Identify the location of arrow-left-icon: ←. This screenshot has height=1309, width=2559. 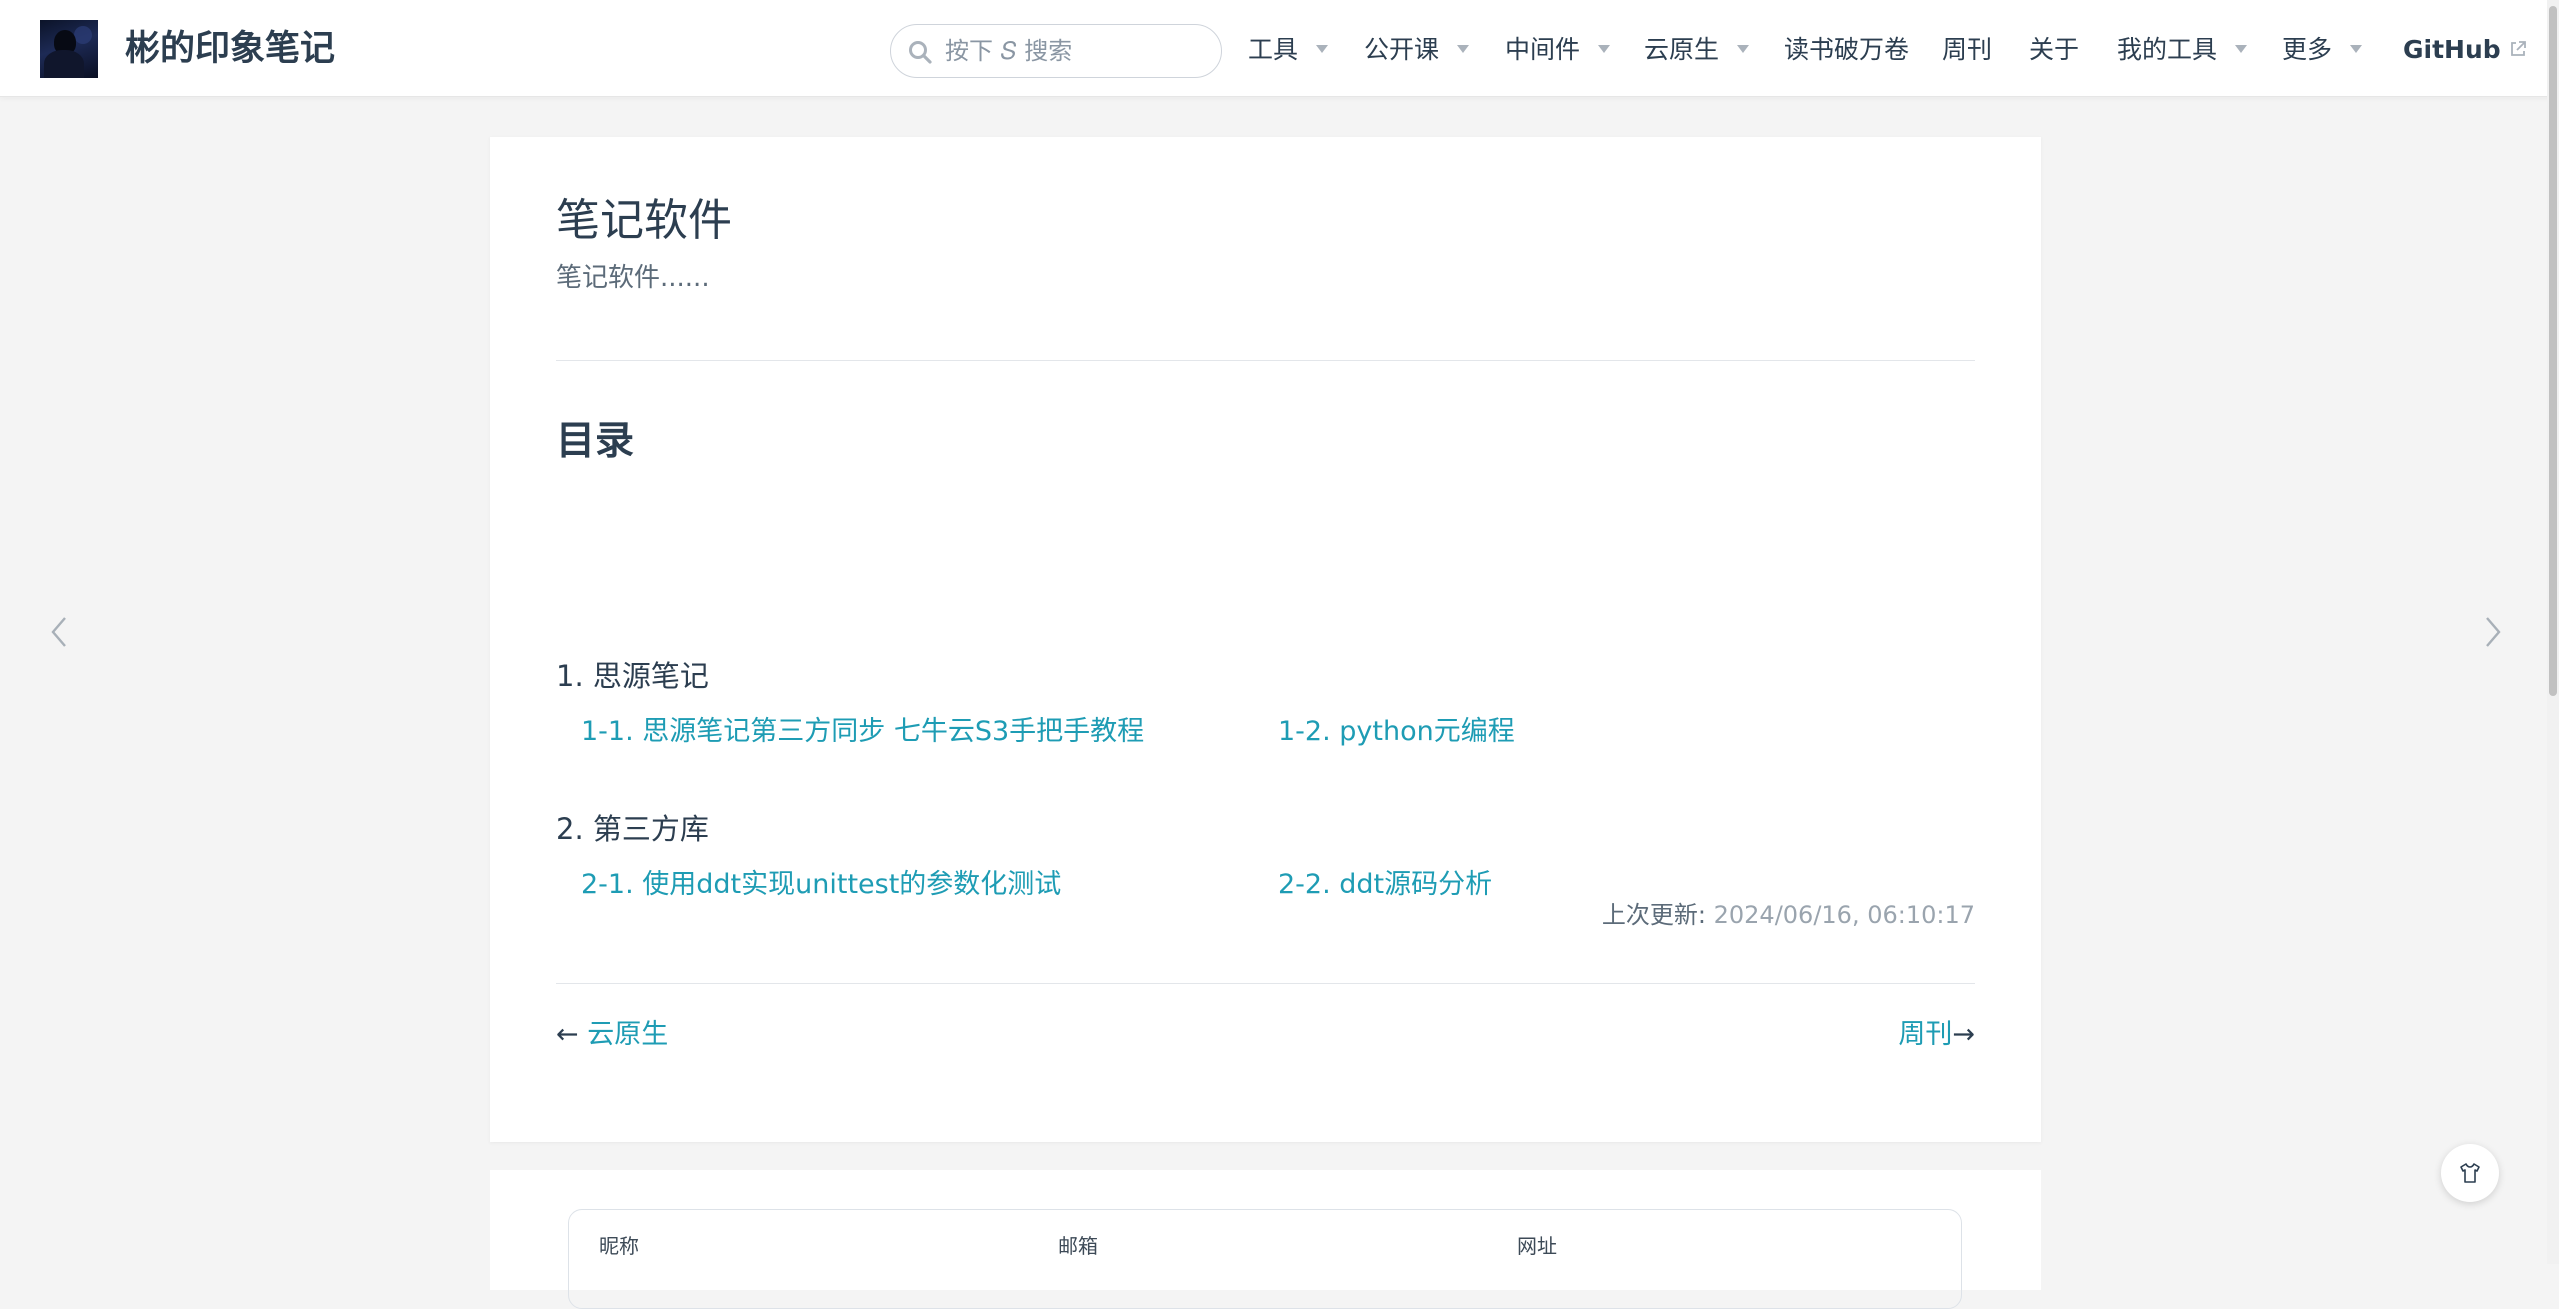
(567, 1034).